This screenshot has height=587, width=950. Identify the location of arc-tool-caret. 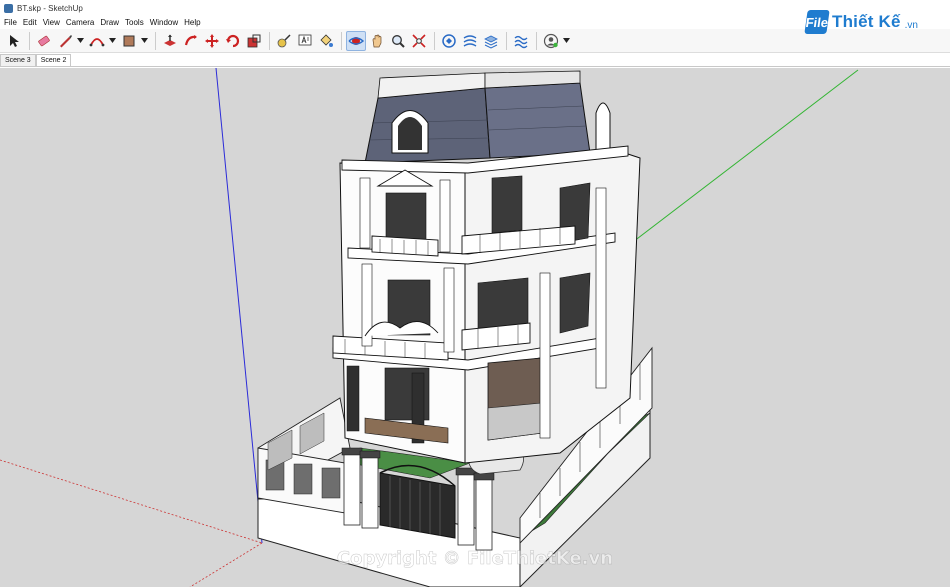
(112, 41).